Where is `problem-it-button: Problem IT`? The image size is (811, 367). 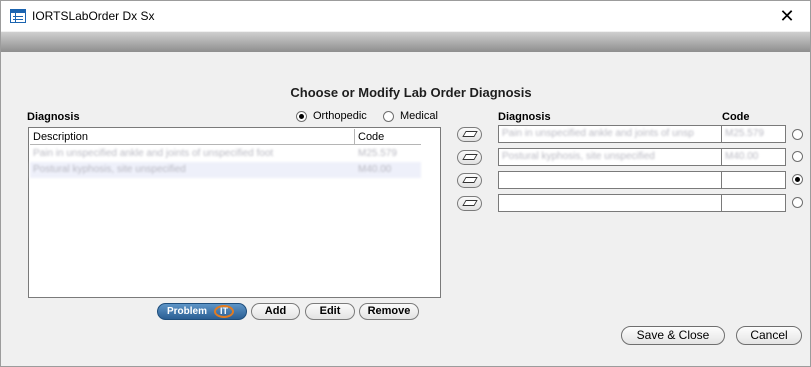 problem-it-button: Problem IT is located at coordinates (202, 311).